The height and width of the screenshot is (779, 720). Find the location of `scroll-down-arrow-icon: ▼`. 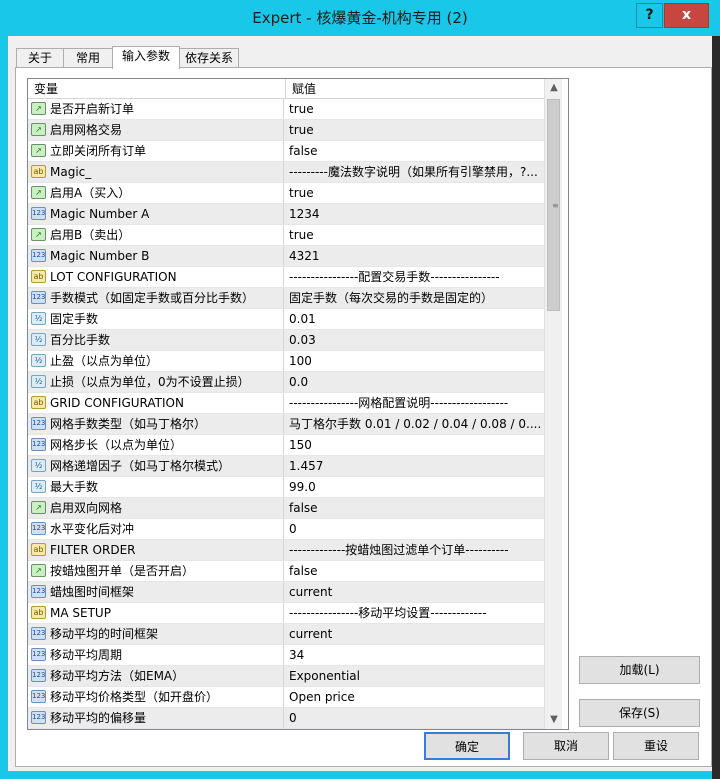

scroll-down-arrow-icon: ▼ is located at coordinates (554, 720).